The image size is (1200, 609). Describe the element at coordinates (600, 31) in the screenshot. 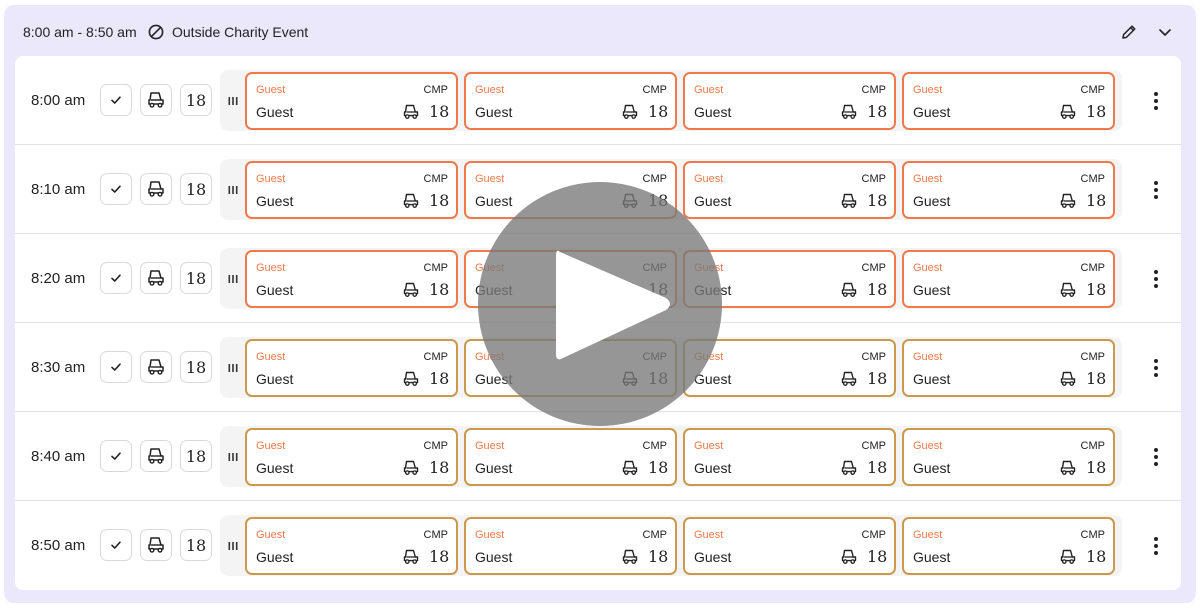

I see `group-header: 8:00 am - 8:50 am Outside Charity Event` at that location.